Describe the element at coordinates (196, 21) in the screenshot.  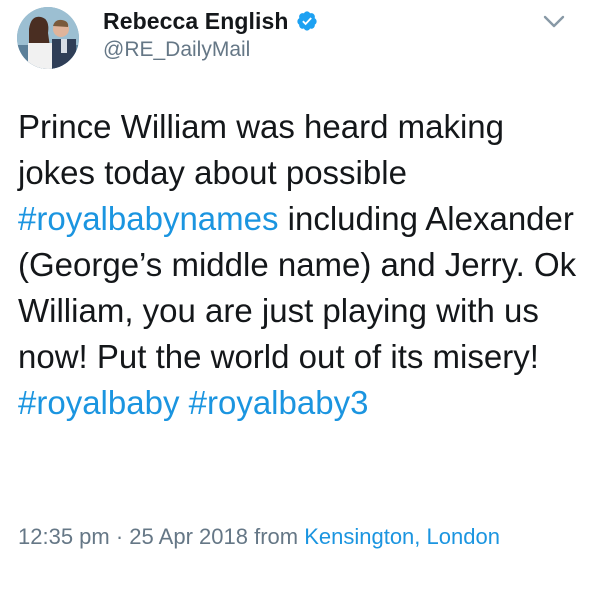
I see `display-name: Rebecca English` at that location.